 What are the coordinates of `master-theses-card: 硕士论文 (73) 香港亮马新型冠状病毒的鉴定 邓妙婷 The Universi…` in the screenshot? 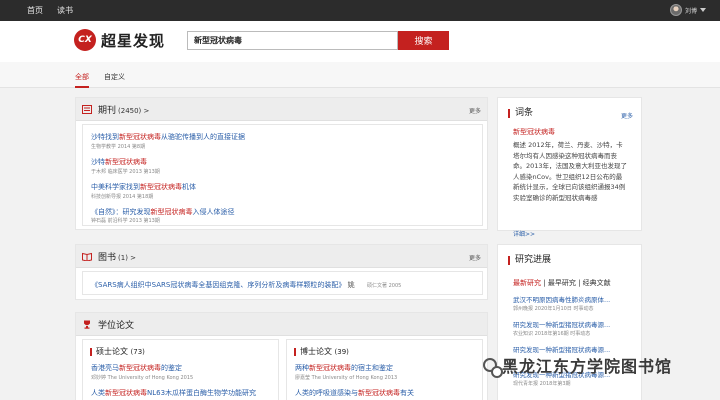 It's located at (180, 369).